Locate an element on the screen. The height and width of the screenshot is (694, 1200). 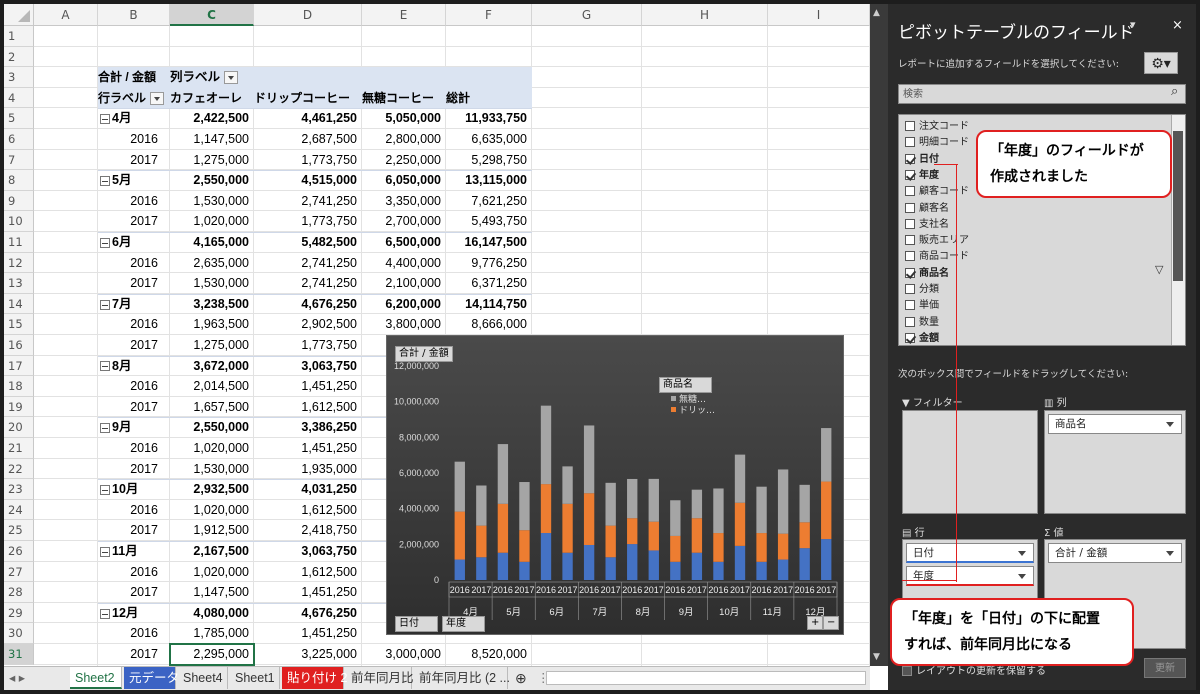
column-header-E: E is located at coordinates (404, 15).